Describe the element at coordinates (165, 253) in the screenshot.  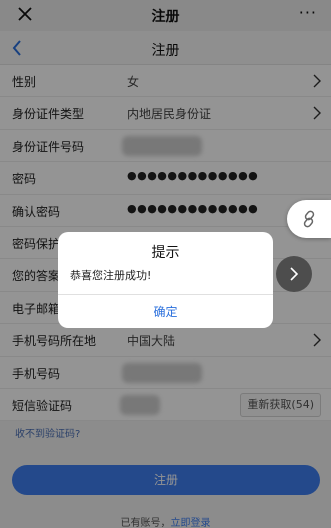
I see `dialog-title: 提示` at that location.